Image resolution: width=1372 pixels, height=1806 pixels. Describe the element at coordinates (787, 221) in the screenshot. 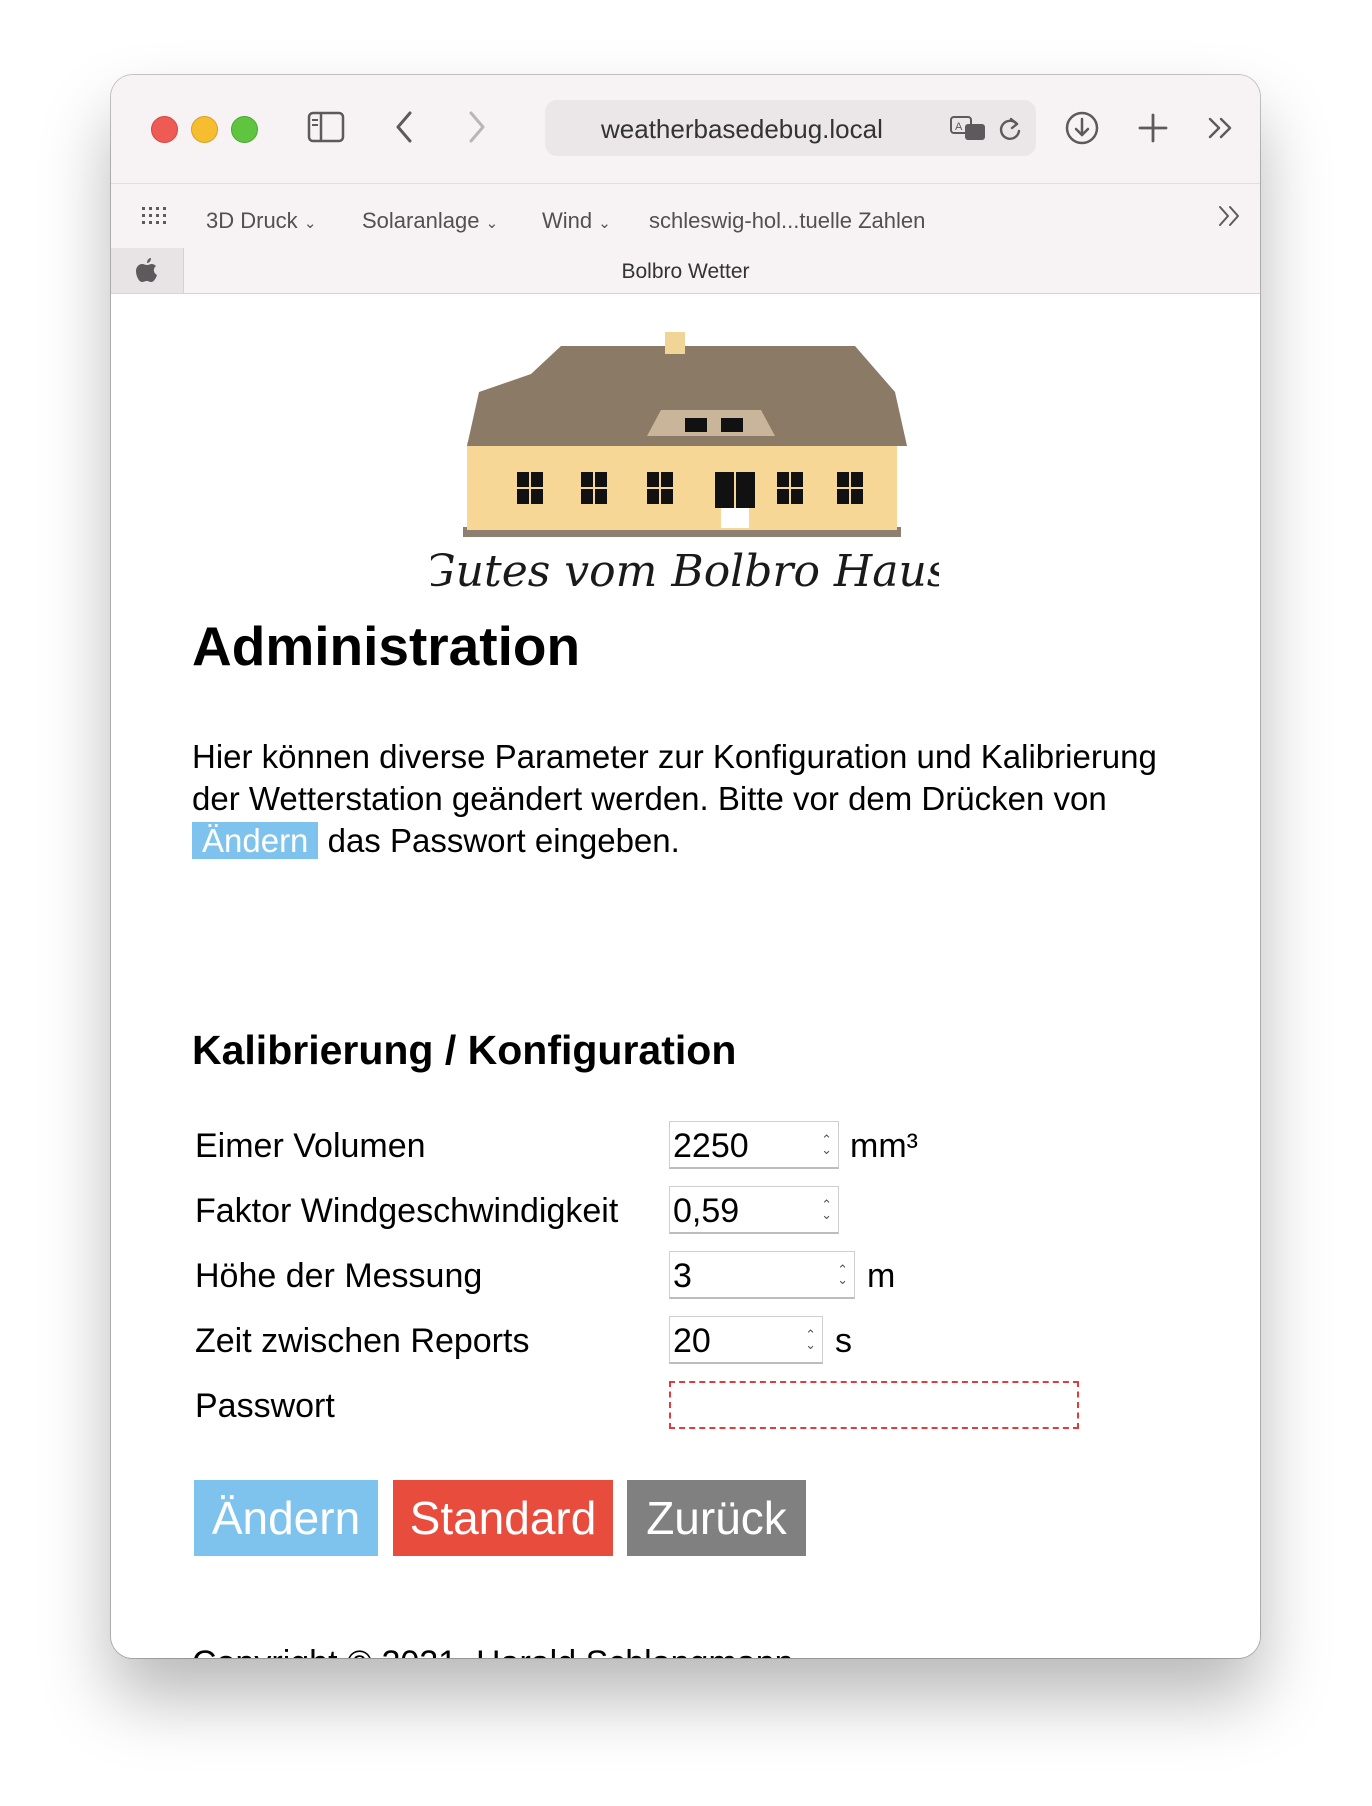

I see `favorite-schleswig-holstein: schleswig-hol...tuelle Zahlen` at that location.